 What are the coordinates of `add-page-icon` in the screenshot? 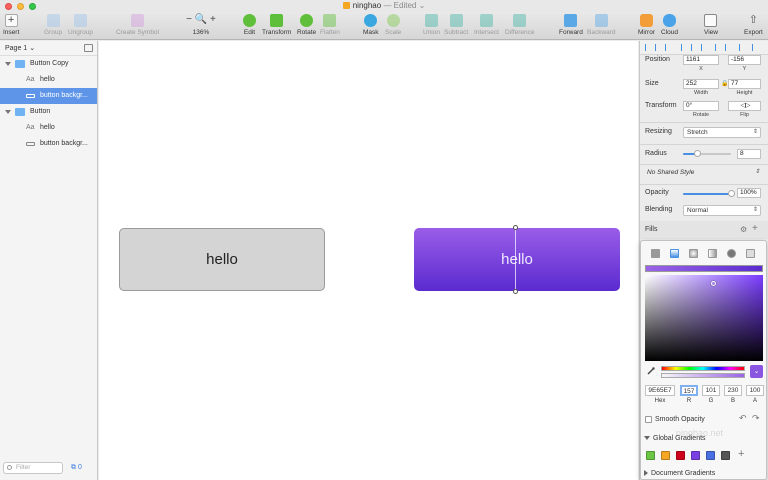 It's located at (88, 48).